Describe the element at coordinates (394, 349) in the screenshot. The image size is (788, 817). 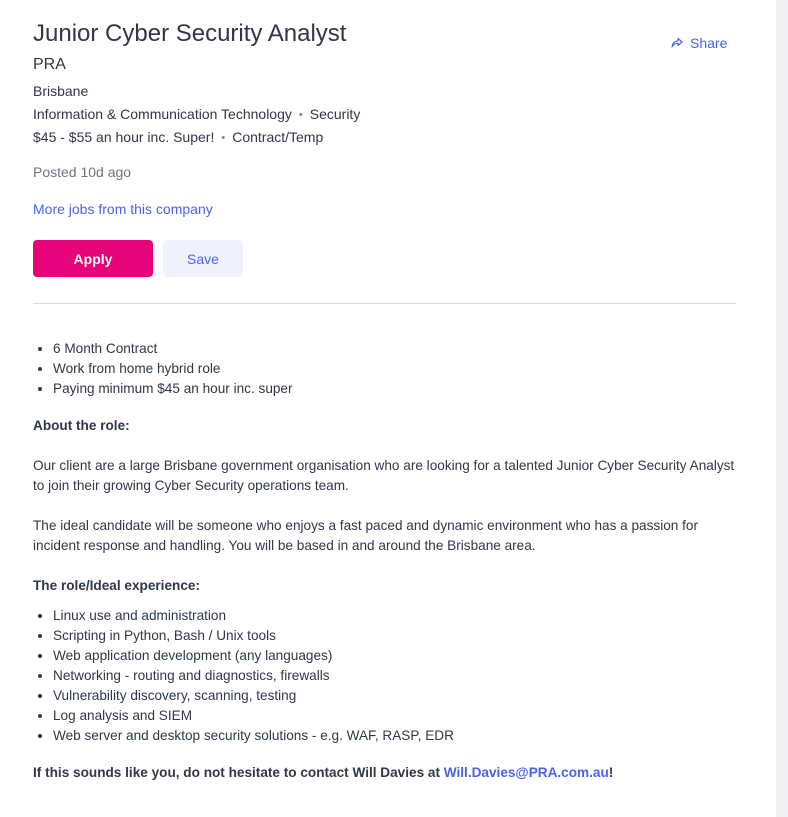
I see `list-item: 6 Month Contract` at that location.